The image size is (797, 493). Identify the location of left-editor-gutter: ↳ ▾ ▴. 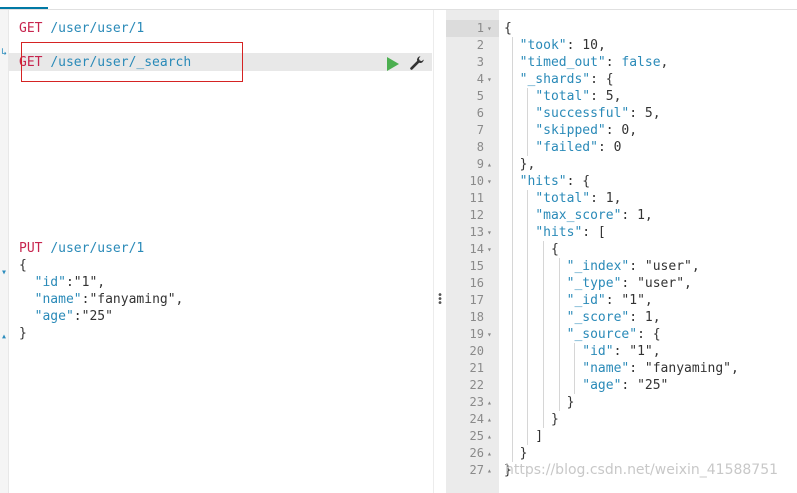
(4, 251).